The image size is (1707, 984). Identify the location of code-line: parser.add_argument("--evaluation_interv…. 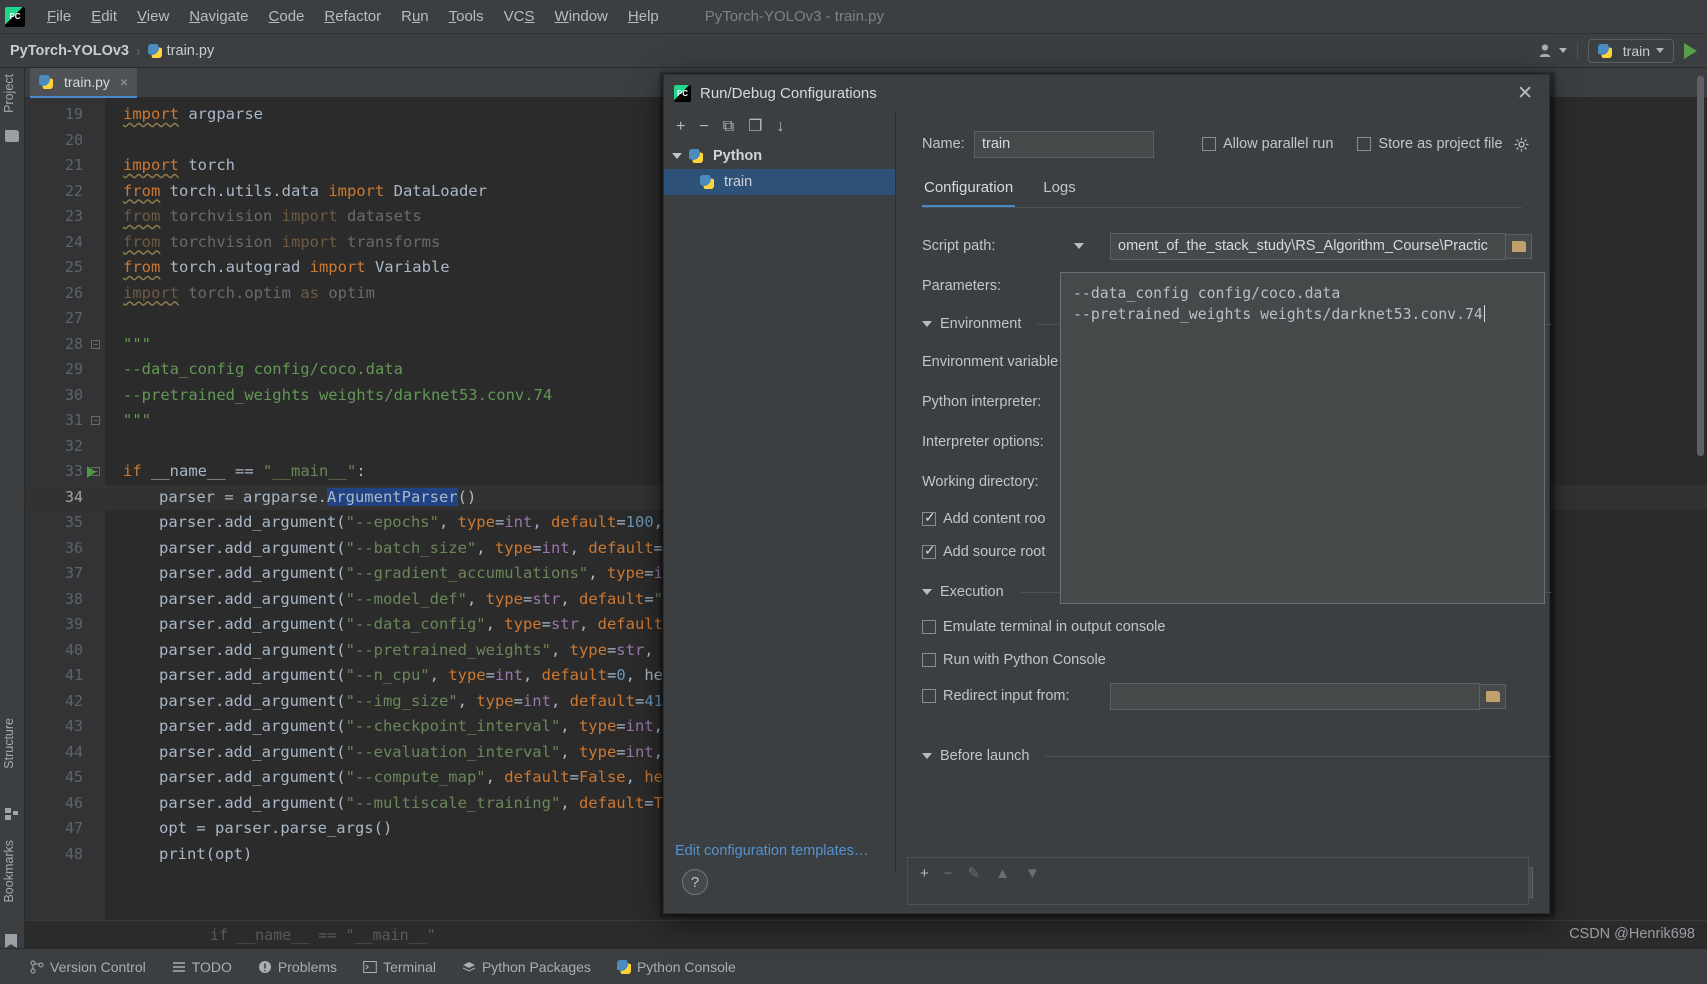
(425, 753).